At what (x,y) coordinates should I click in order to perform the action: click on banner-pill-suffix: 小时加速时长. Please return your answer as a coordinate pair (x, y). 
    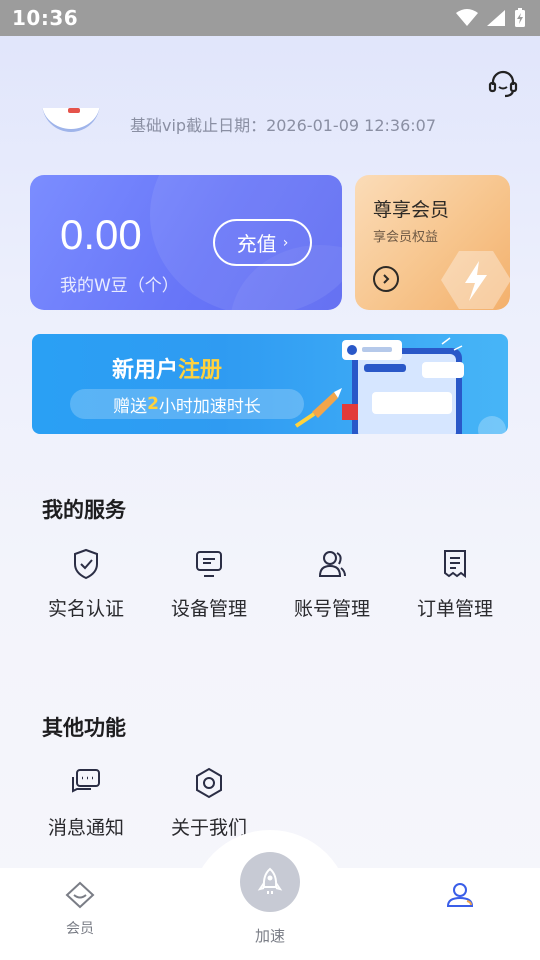
    Looking at the image, I should click on (209, 406).